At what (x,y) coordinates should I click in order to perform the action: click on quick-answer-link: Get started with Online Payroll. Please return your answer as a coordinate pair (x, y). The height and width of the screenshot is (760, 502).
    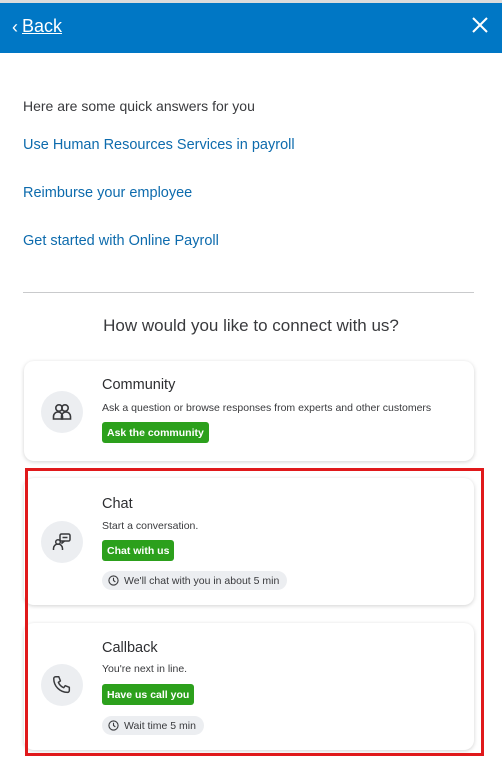
    Looking at the image, I should click on (121, 241).